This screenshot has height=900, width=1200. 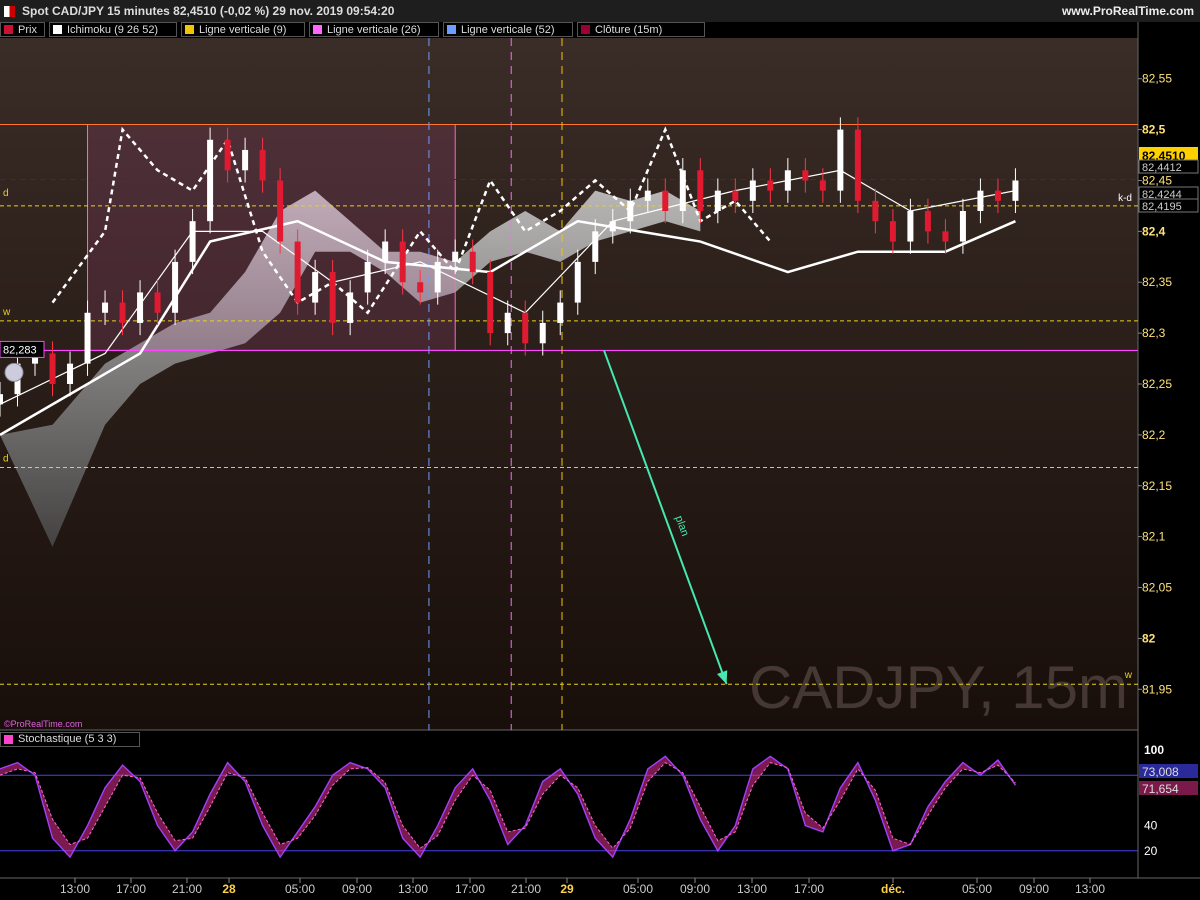 I want to click on y-tick-label: 82,25, so click(x=1157, y=384).